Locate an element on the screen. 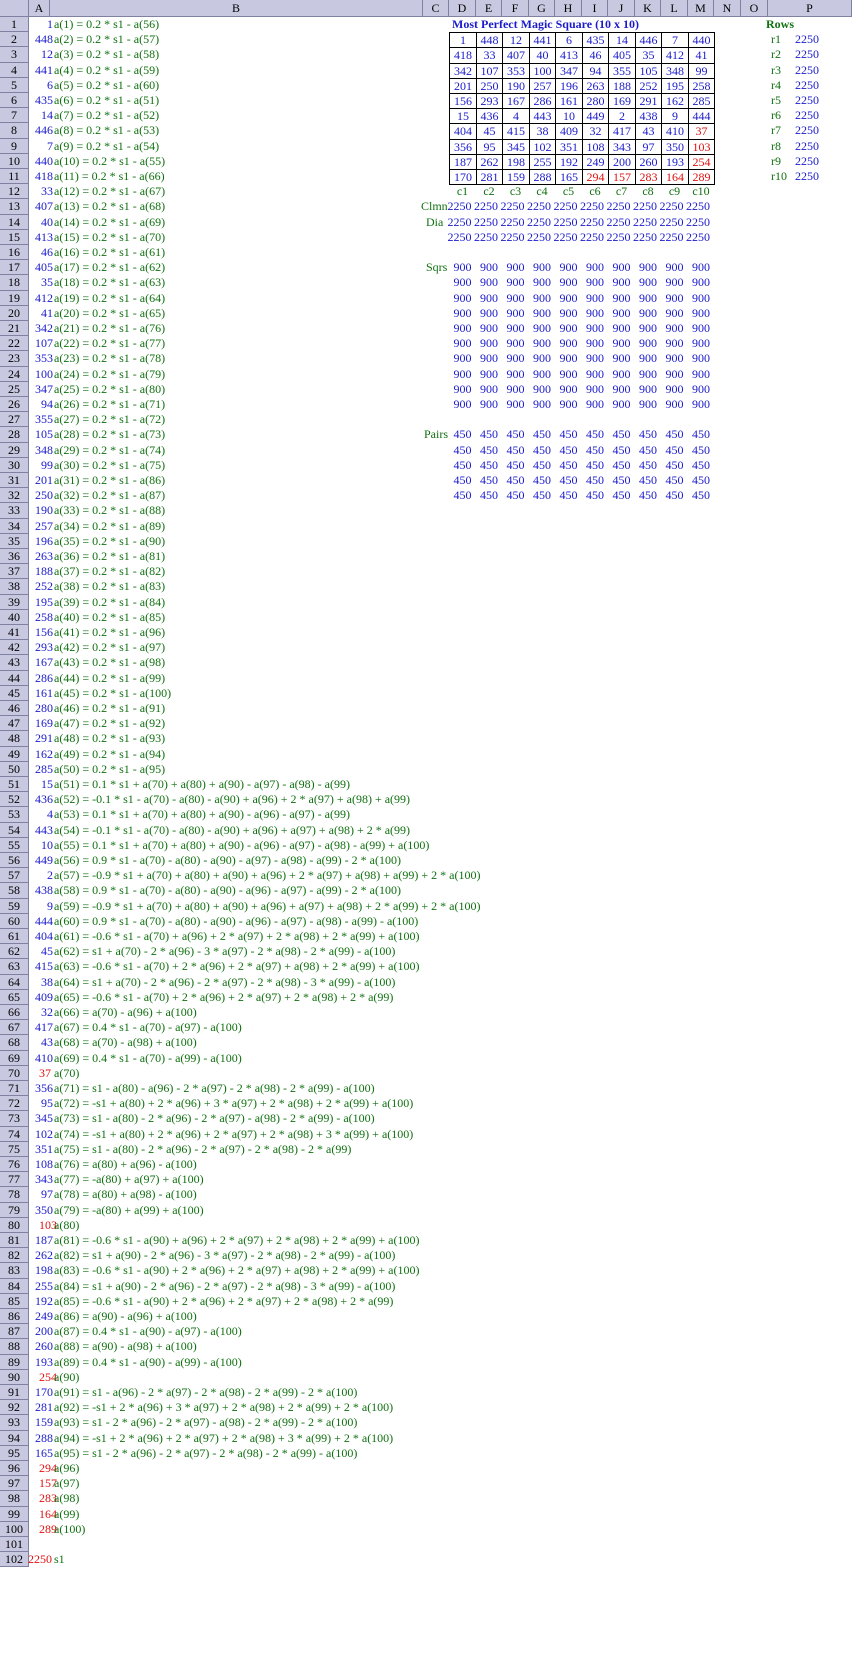  entry-value: 167 is located at coordinates (41, 662).